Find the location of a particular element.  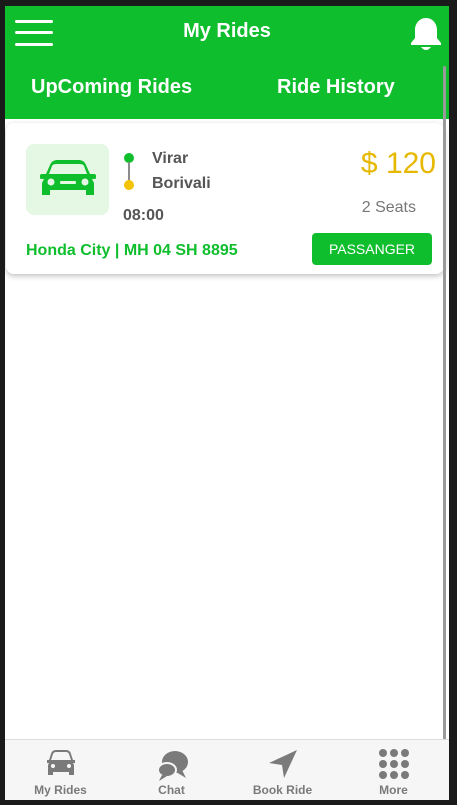

seat-count: 2 Seats is located at coordinates (388, 207).